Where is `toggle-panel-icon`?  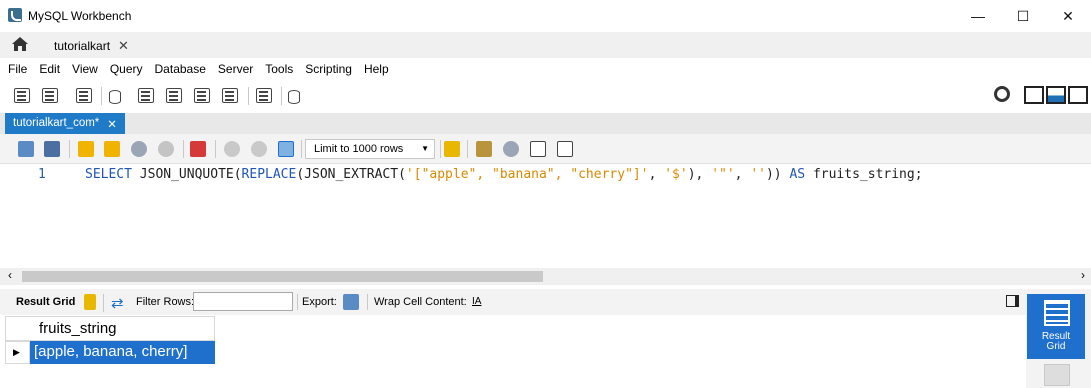 toggle-panel-icon is located at coordinates (1012, 301).